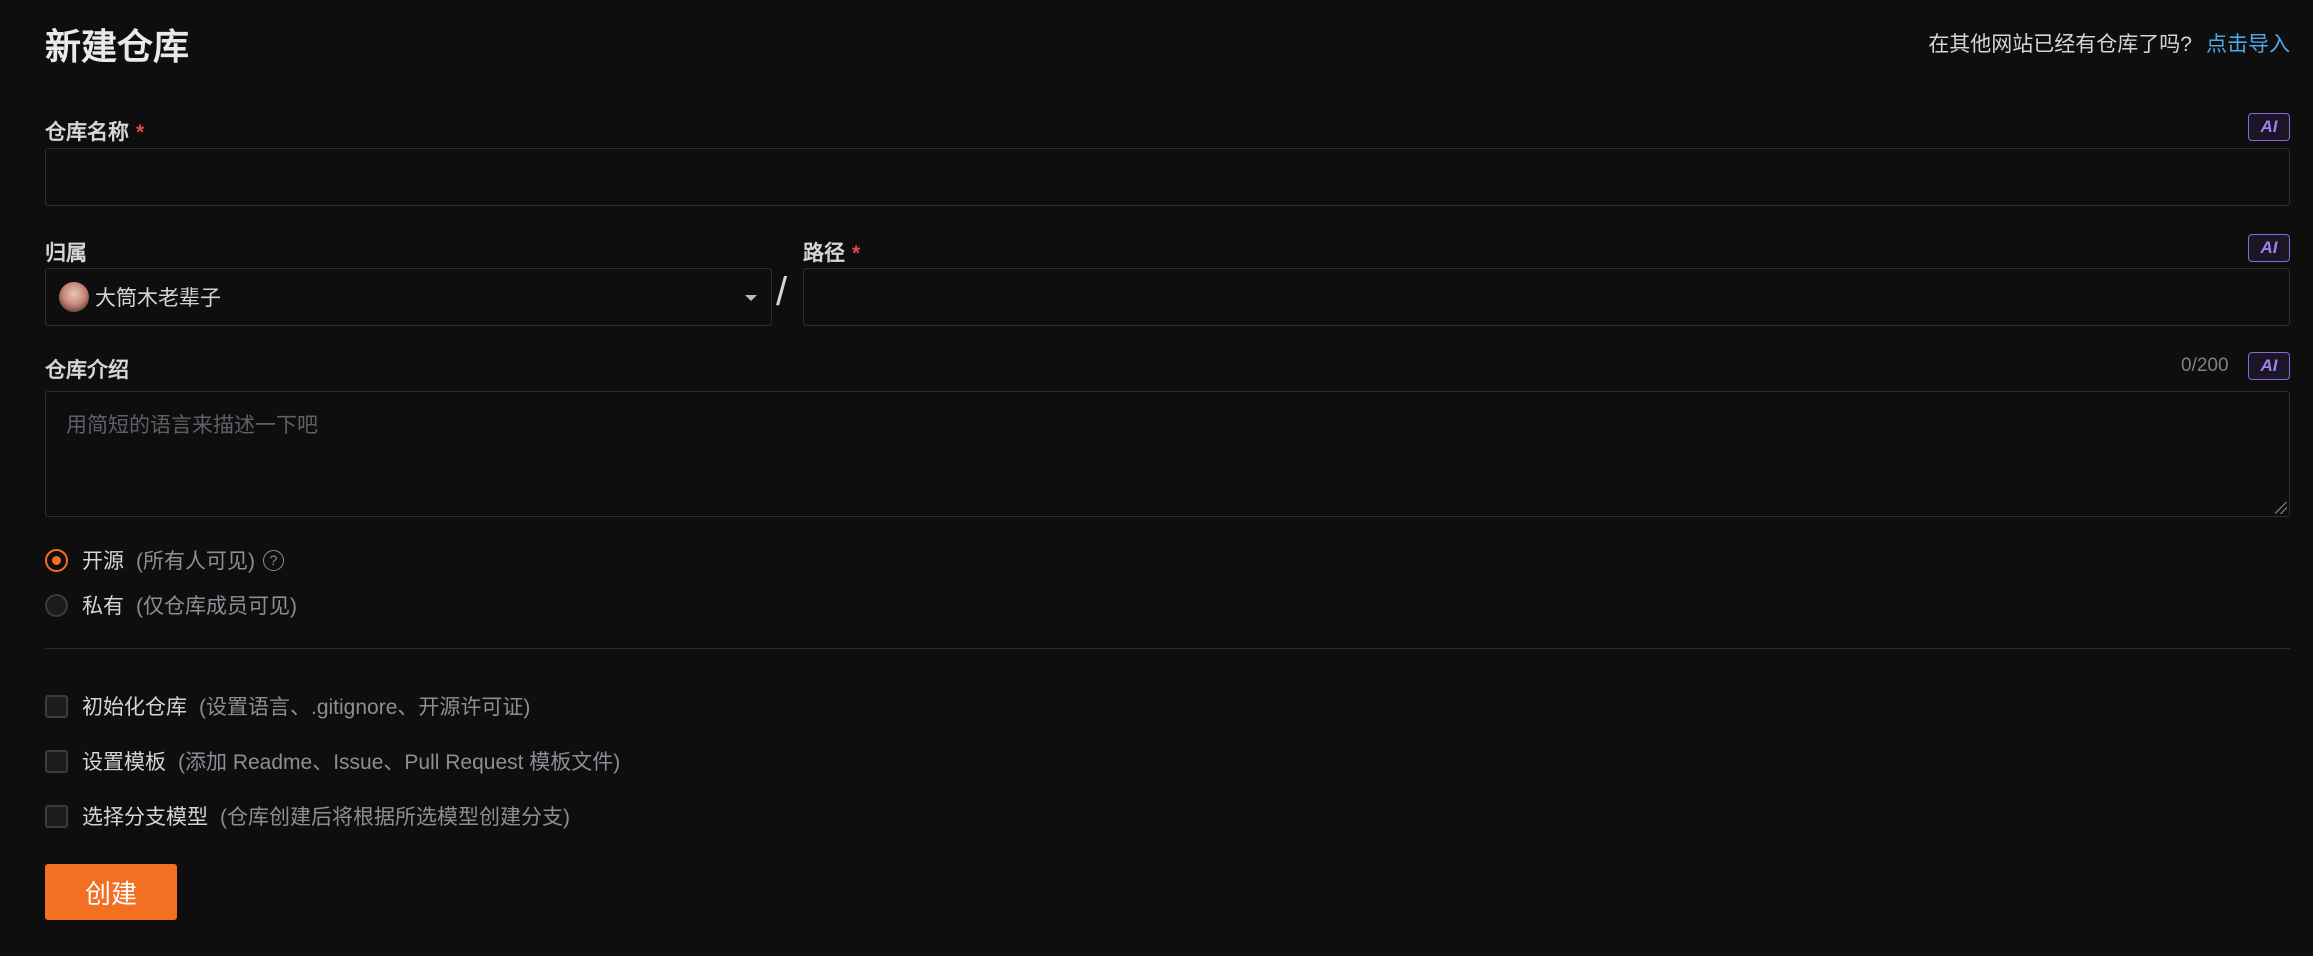  Describe the element at coordinates (1167, 177) in the screenshot. I see `repo-name-input` at that location.